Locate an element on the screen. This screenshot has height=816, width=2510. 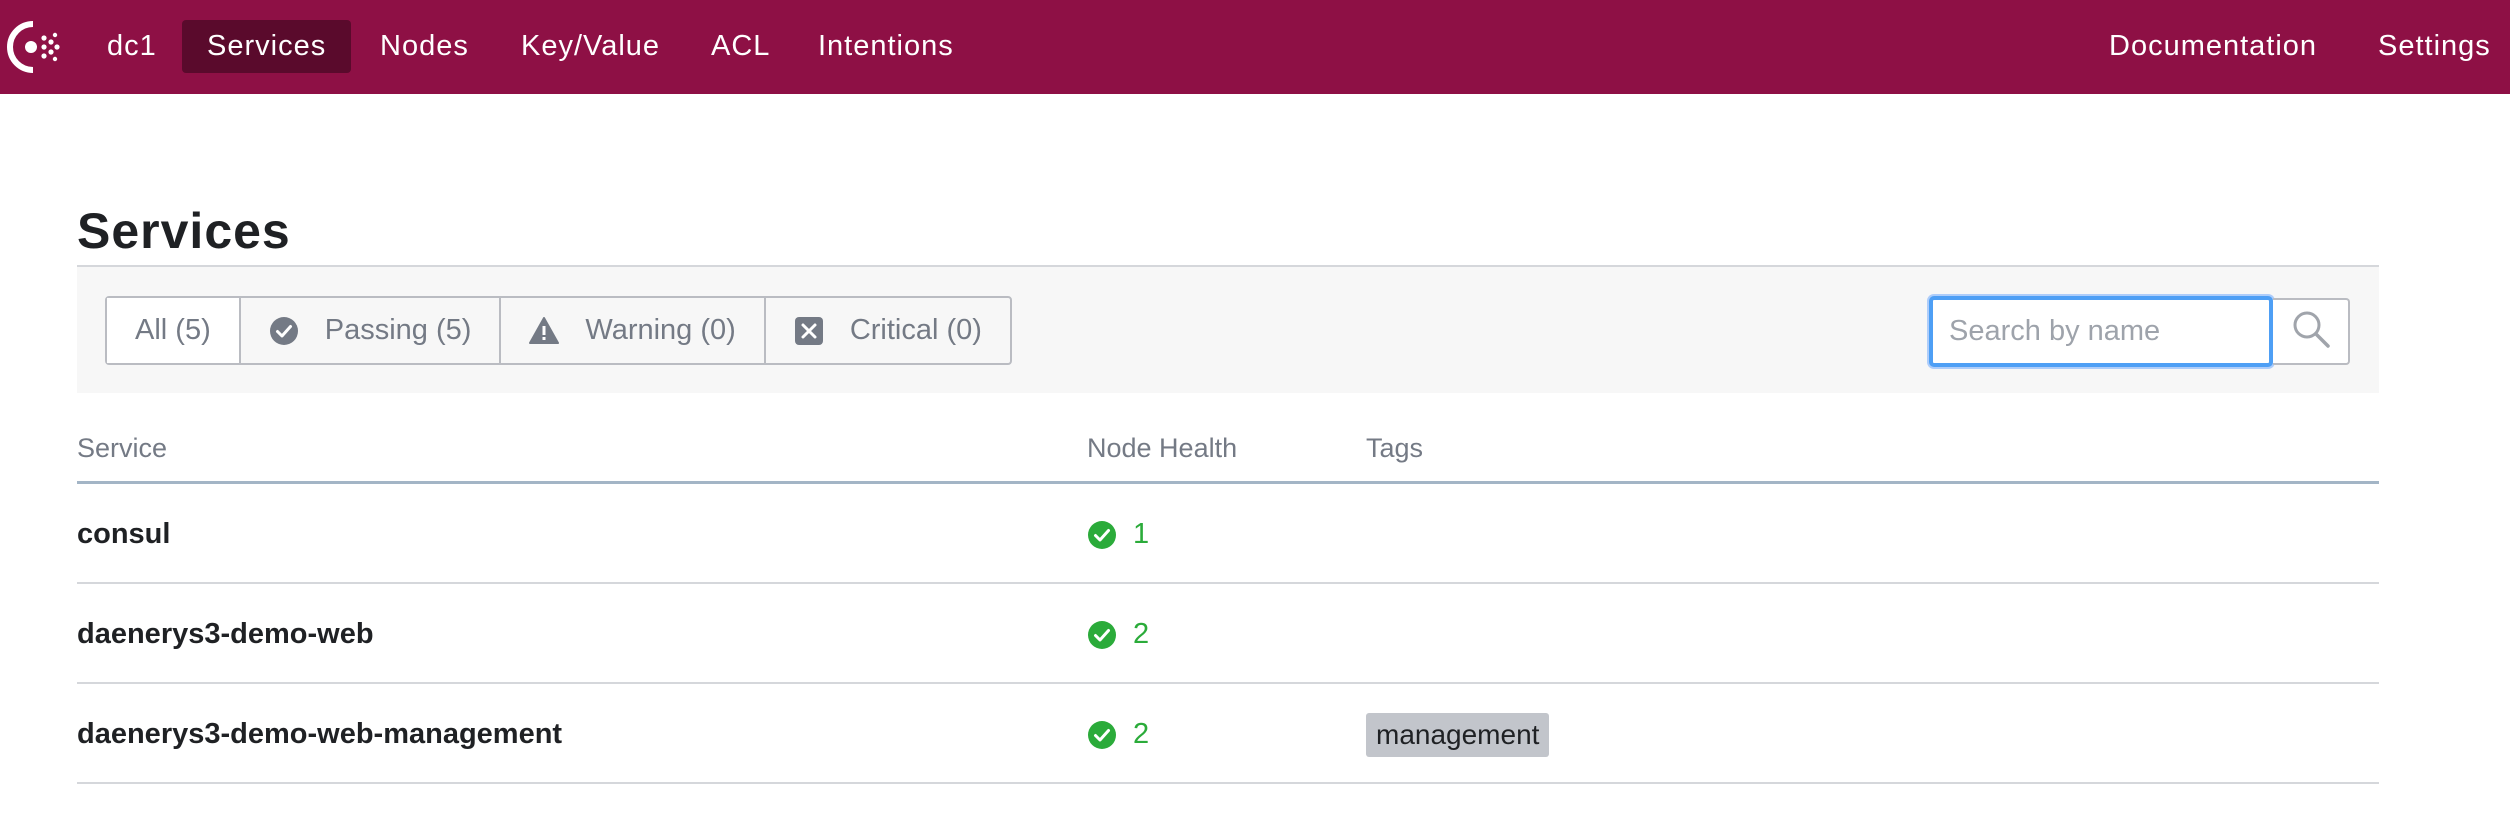
filter-warning-button: Warning (0) is located at coordinates (633, 330).